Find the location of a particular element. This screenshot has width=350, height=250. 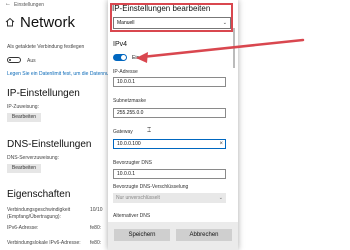

metered-toggle-state: Aus is located at coordinates (31, 61).